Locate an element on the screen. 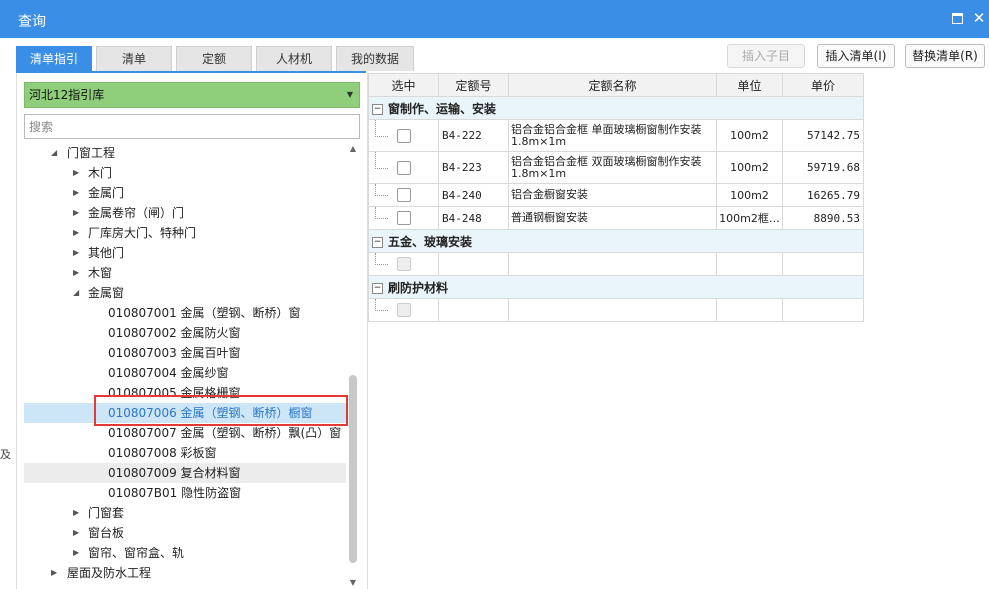 The height and width of the screenshot is (589, 989). scroll-up-icon: ▲ is located at coordinates (353, 149).